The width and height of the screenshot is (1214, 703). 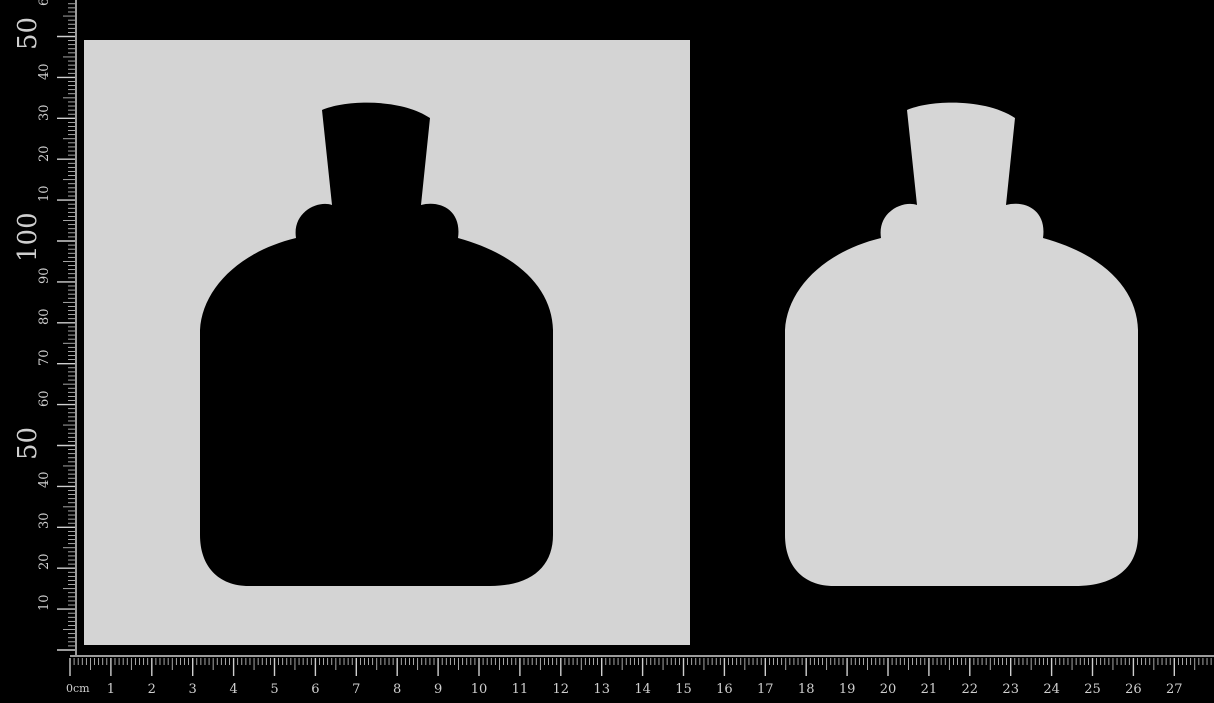 What do you see at coordinates (28, 237) in the screenshot?
I see `left-ruler-label: 100` at bounding box center [28, 237].